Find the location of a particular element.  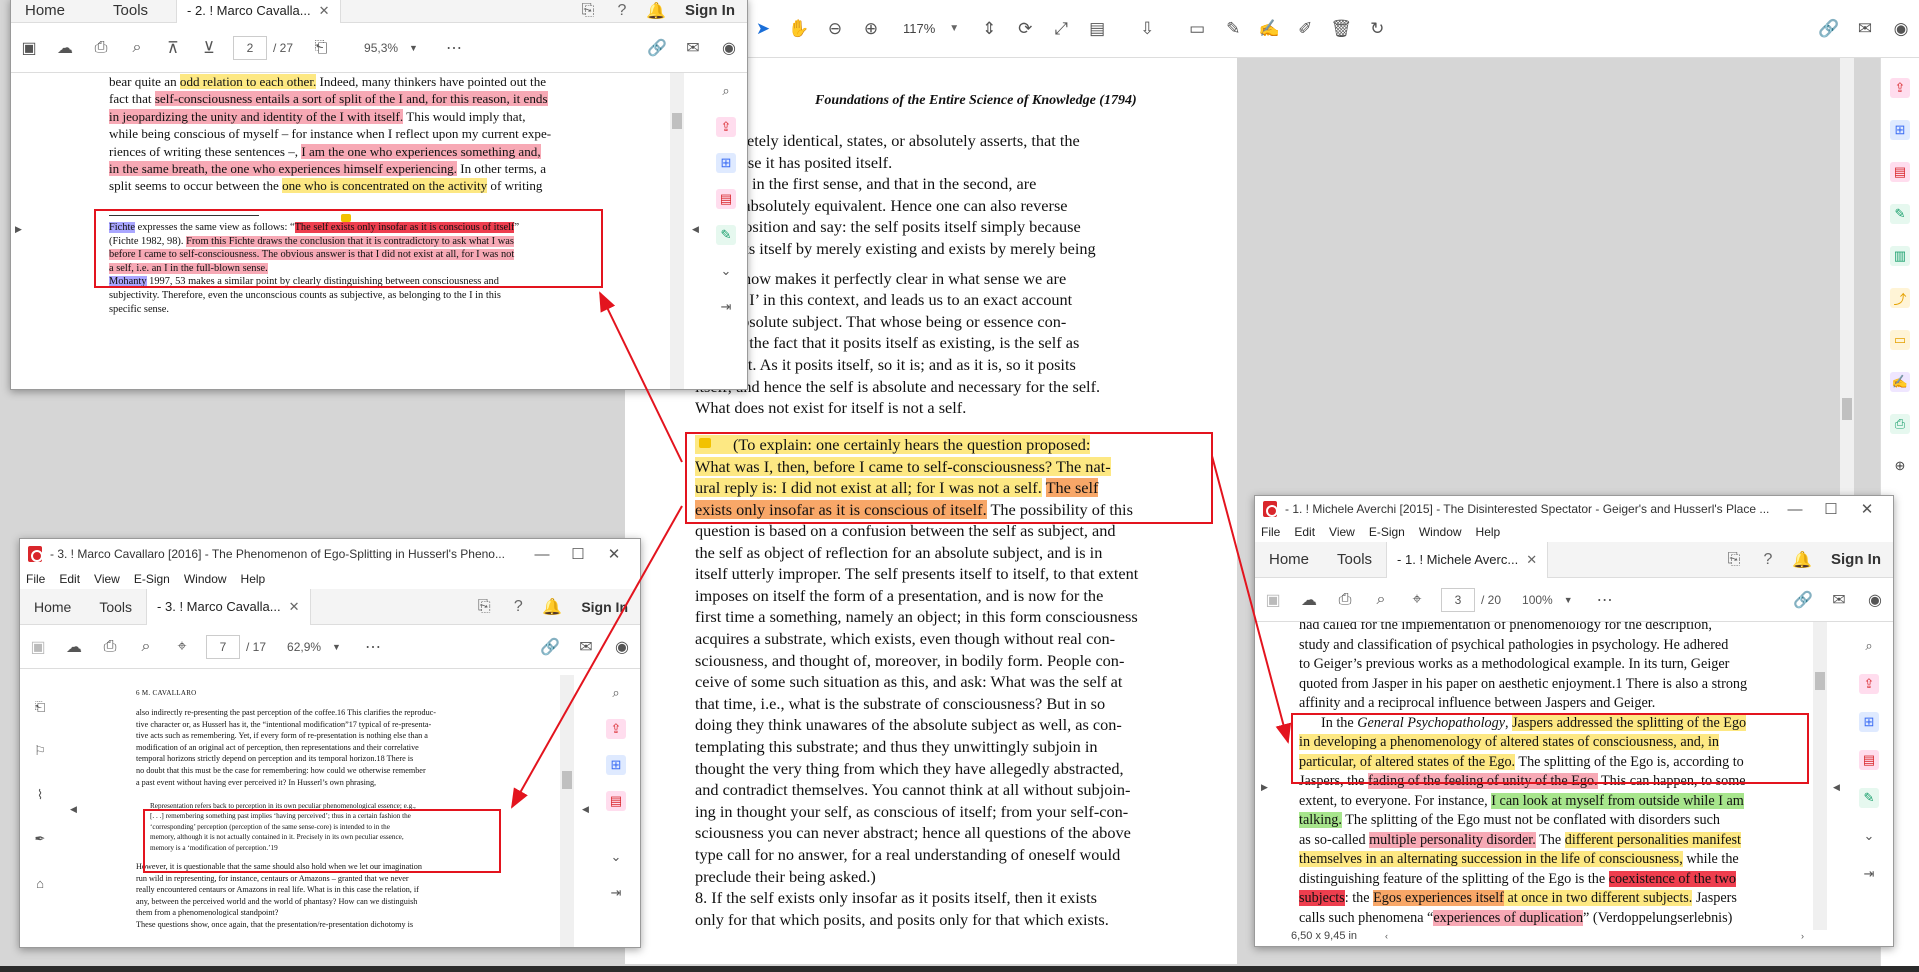

more-icon: ⋯ is located at coordinates (373, 647).